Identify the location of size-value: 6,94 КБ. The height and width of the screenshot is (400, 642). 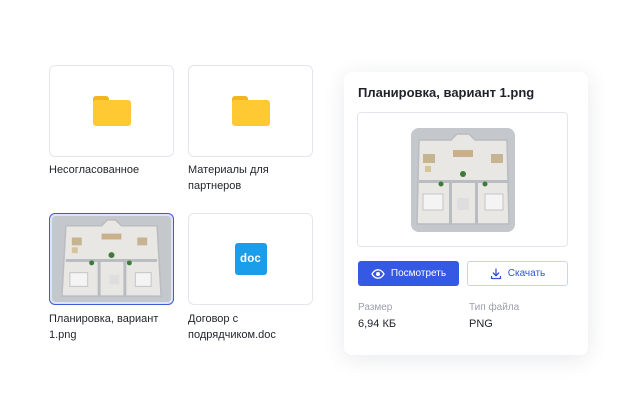
(377, 324).